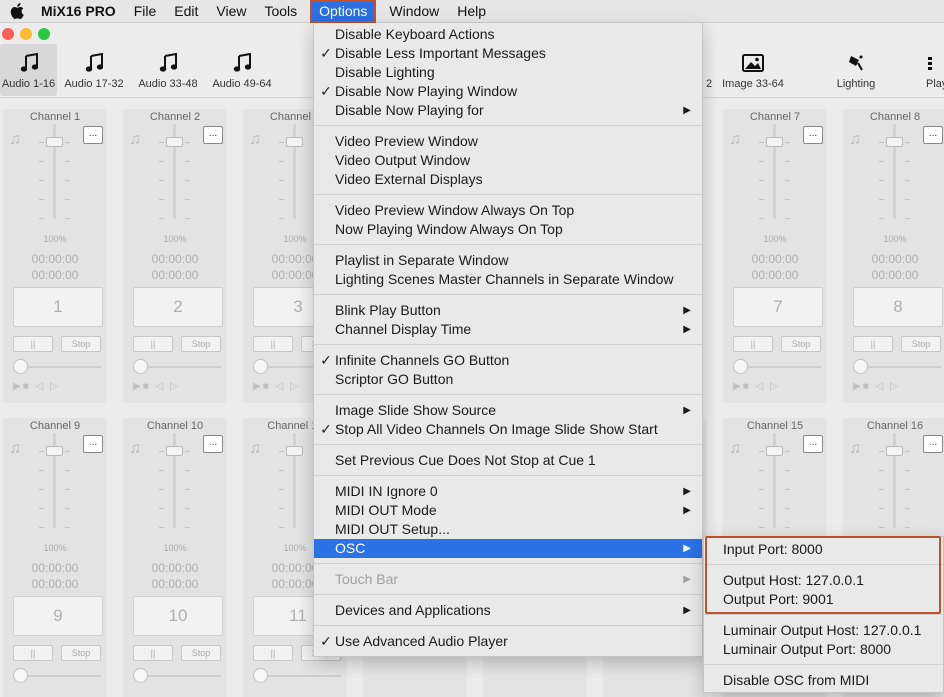 The height and width of the screenshot is (697, 944). Describe the element at coordinates (508, 210) in the screenshot. I see `menu-item-video-preview-always-on-top: Video Preview Window Always On Top` at that location.